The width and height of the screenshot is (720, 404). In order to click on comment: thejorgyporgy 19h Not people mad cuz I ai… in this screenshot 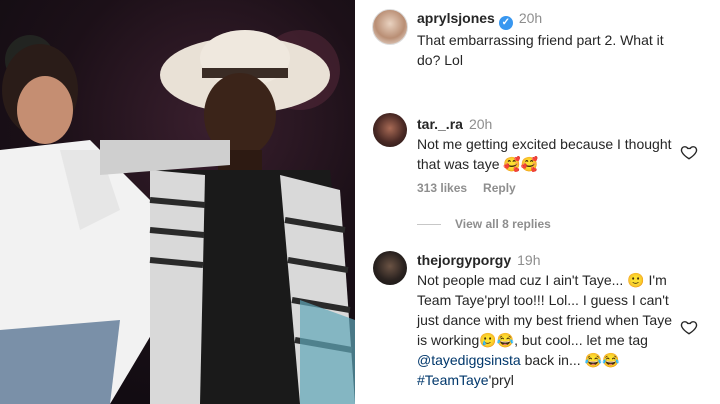, I will do `click(548, 321)`.